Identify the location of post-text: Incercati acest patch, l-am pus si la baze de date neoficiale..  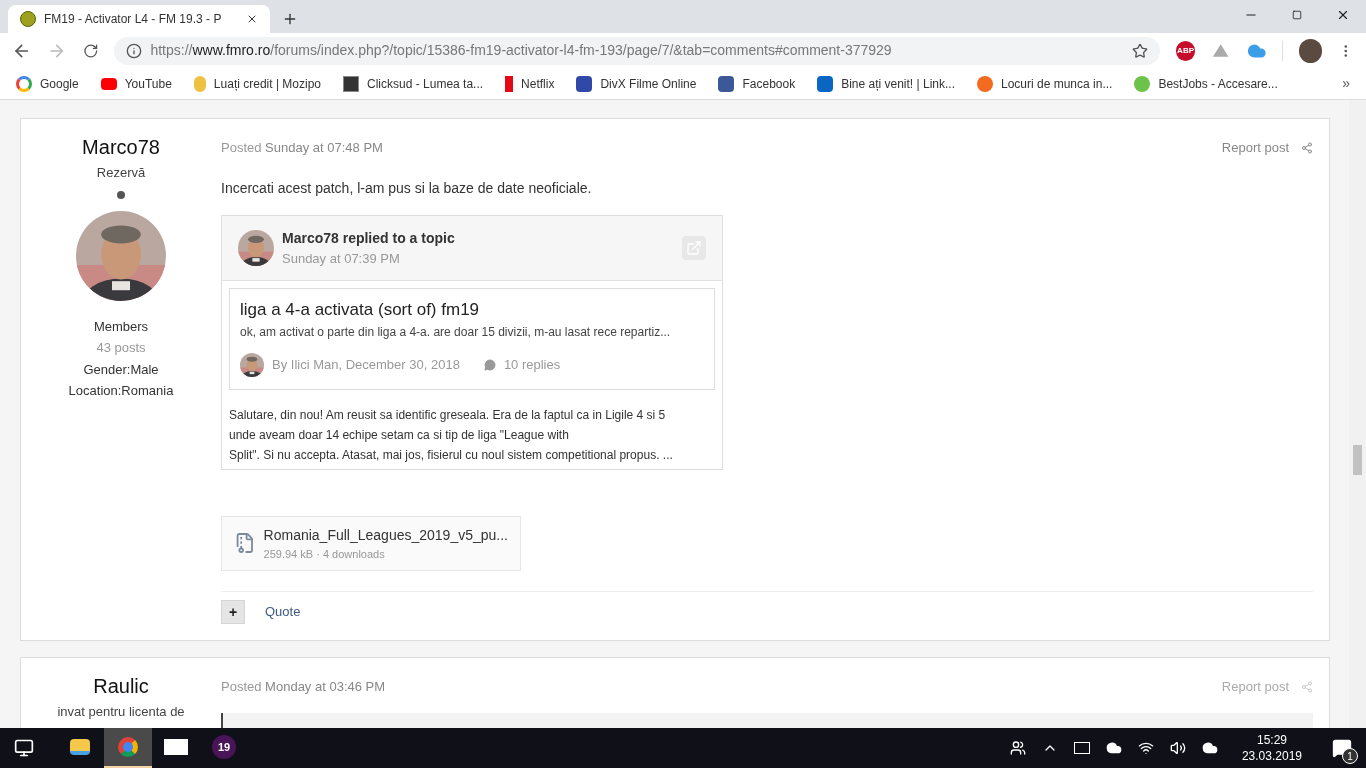
(407, 188).